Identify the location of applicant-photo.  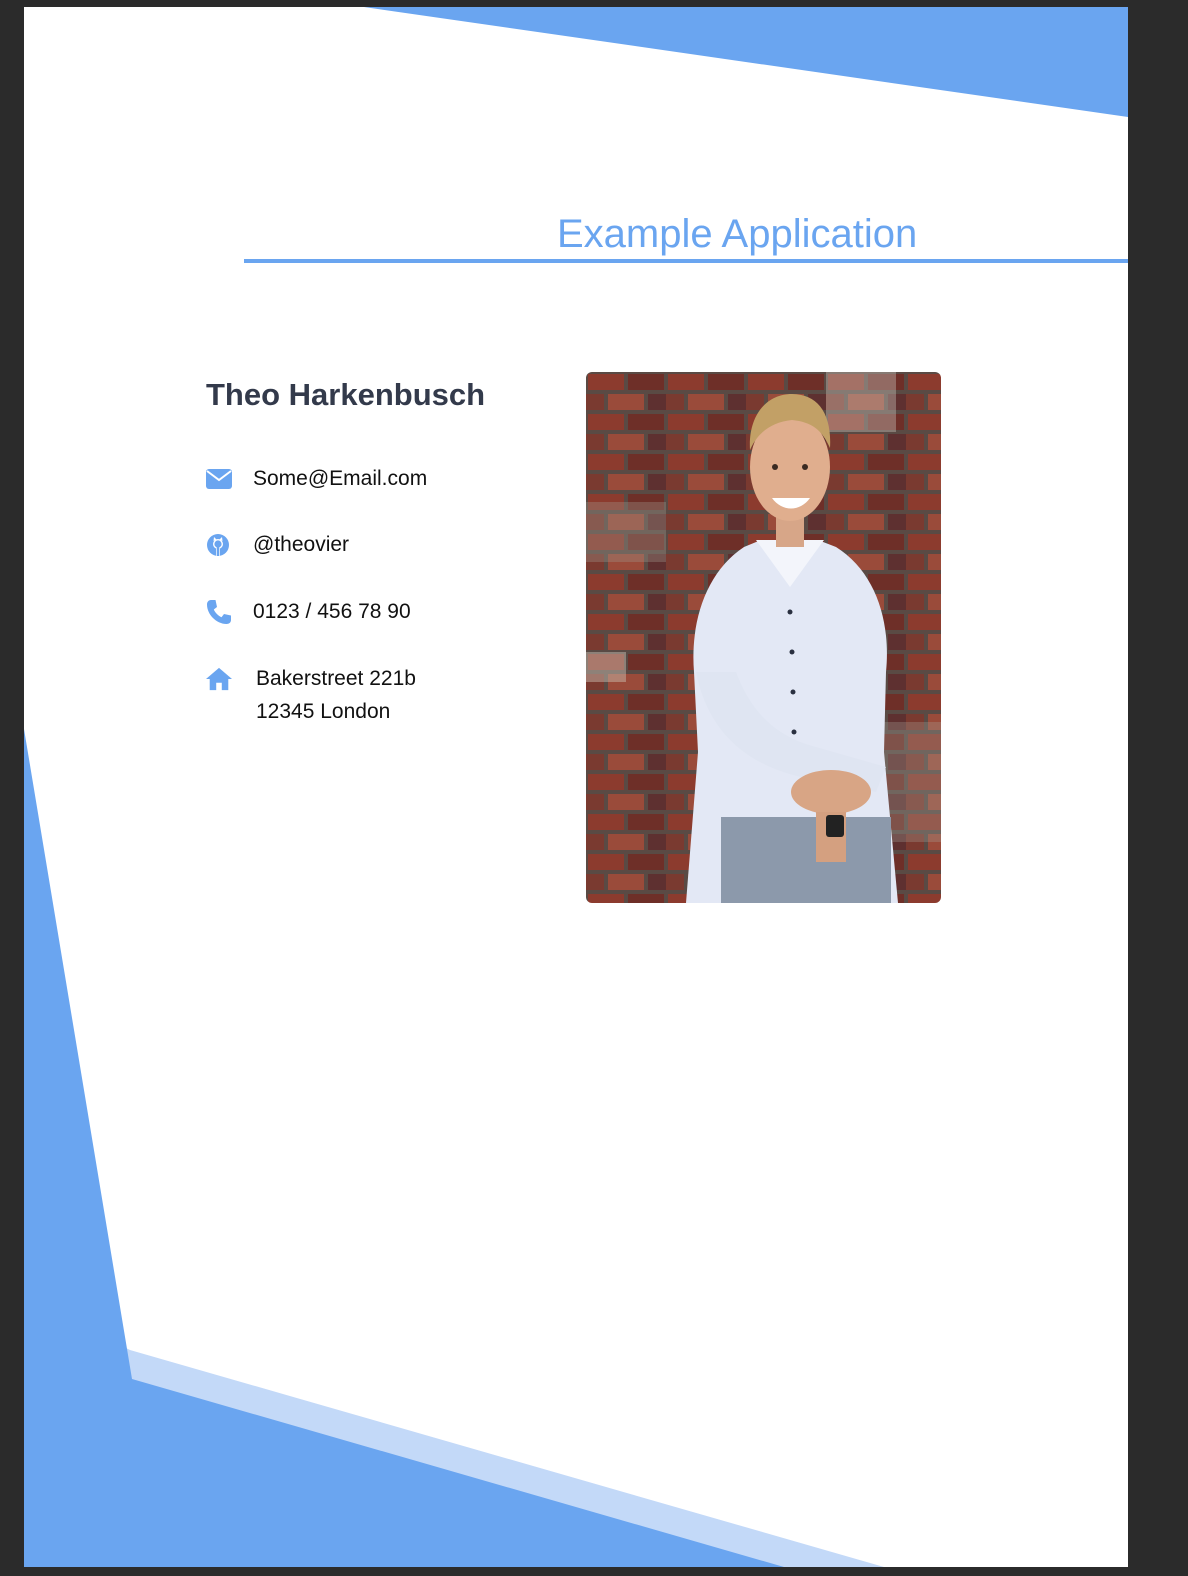
(763, 637).